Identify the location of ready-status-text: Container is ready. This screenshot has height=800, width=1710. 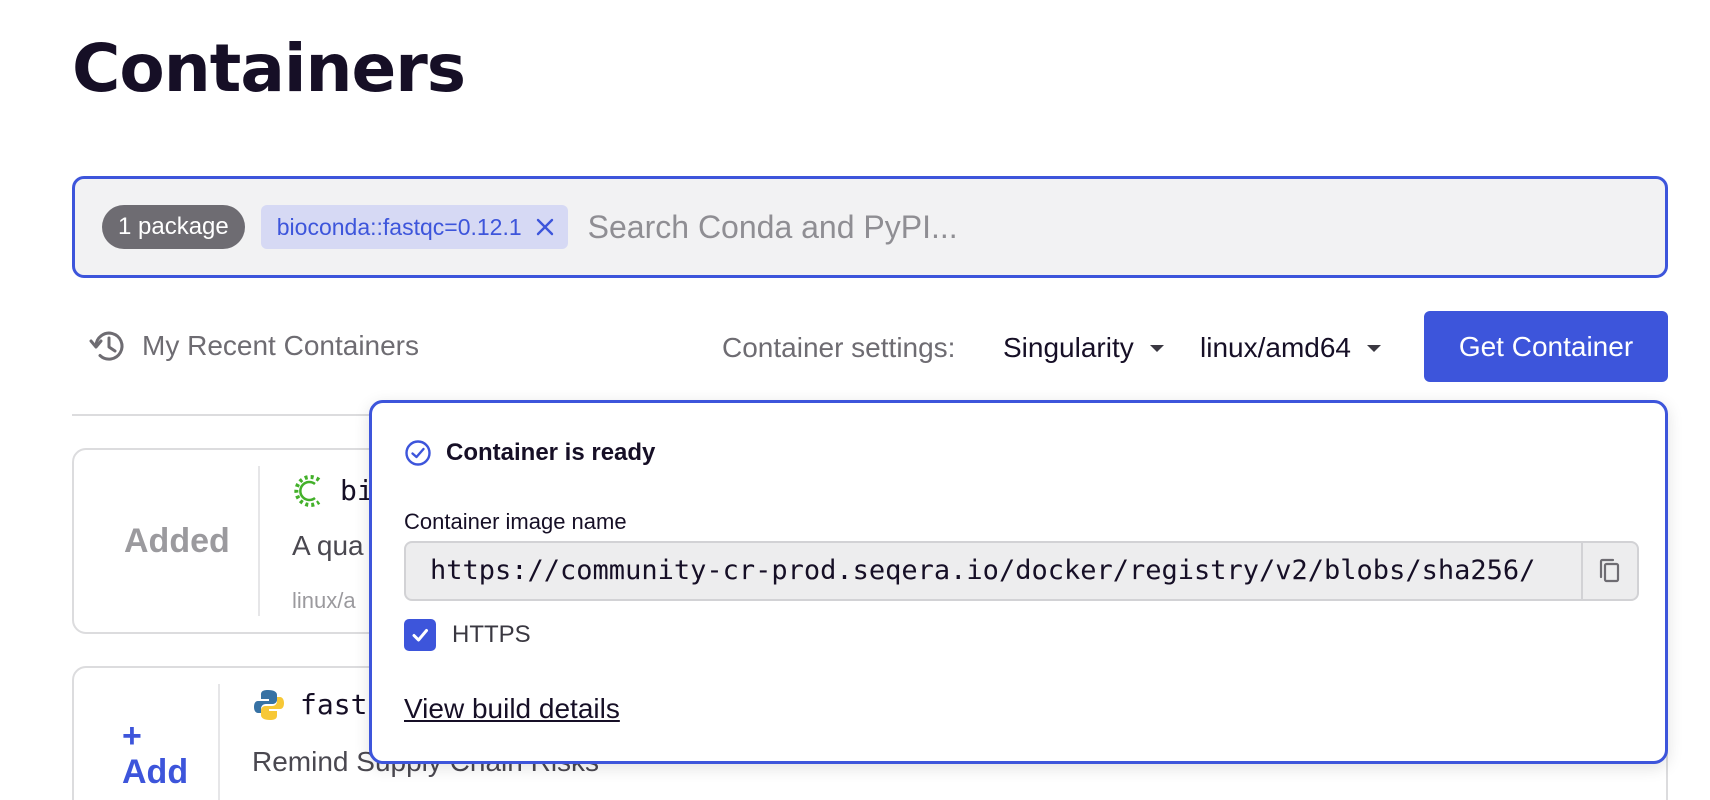
(551, 452).